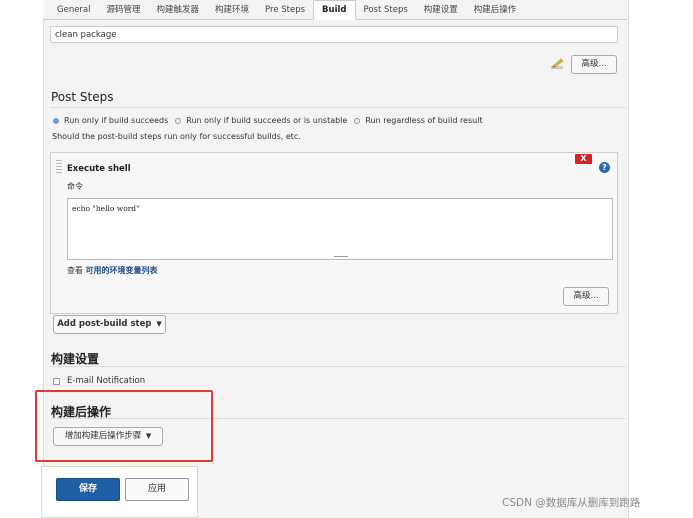 The height and width of the screenshot is (518, 693). Describe the element at coordinates (338, 366) in the screenshot. I see `build-settings-divider` at that location.